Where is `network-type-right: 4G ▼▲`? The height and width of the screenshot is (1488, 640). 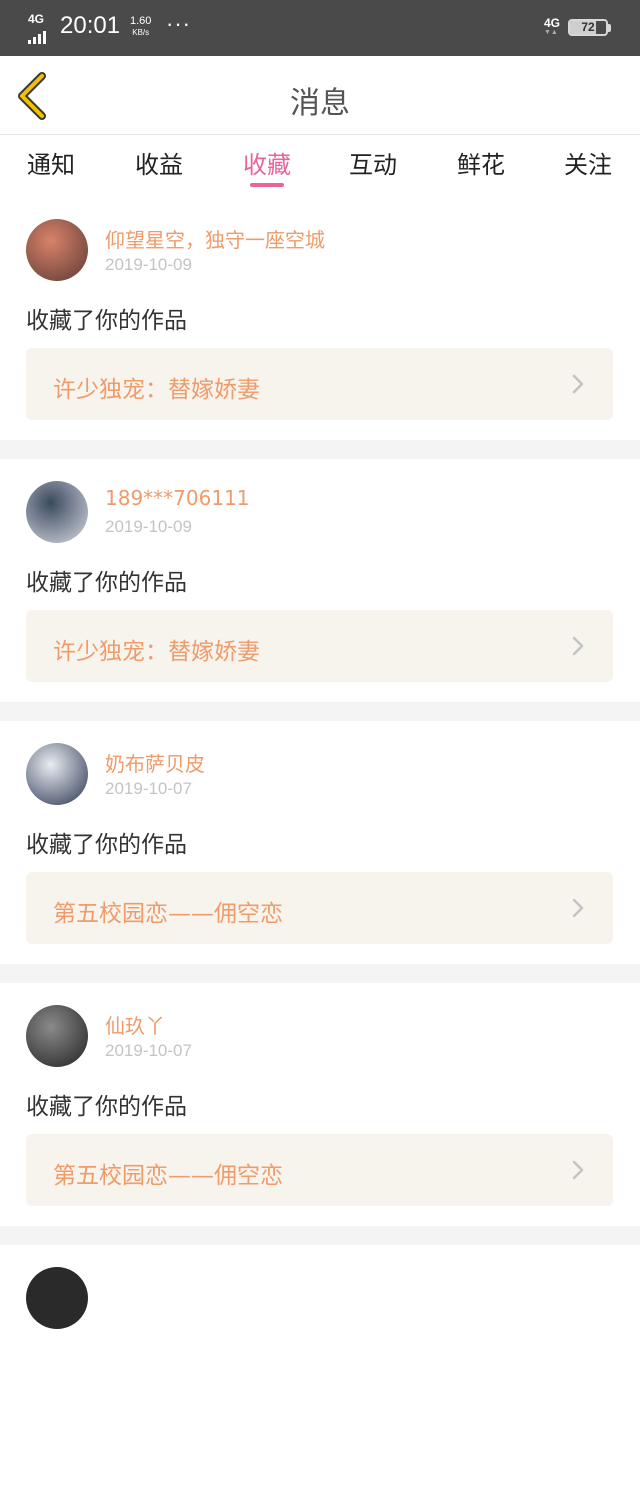
network-type-right: 4G ▼▲ is located at coordinates (552, 26).